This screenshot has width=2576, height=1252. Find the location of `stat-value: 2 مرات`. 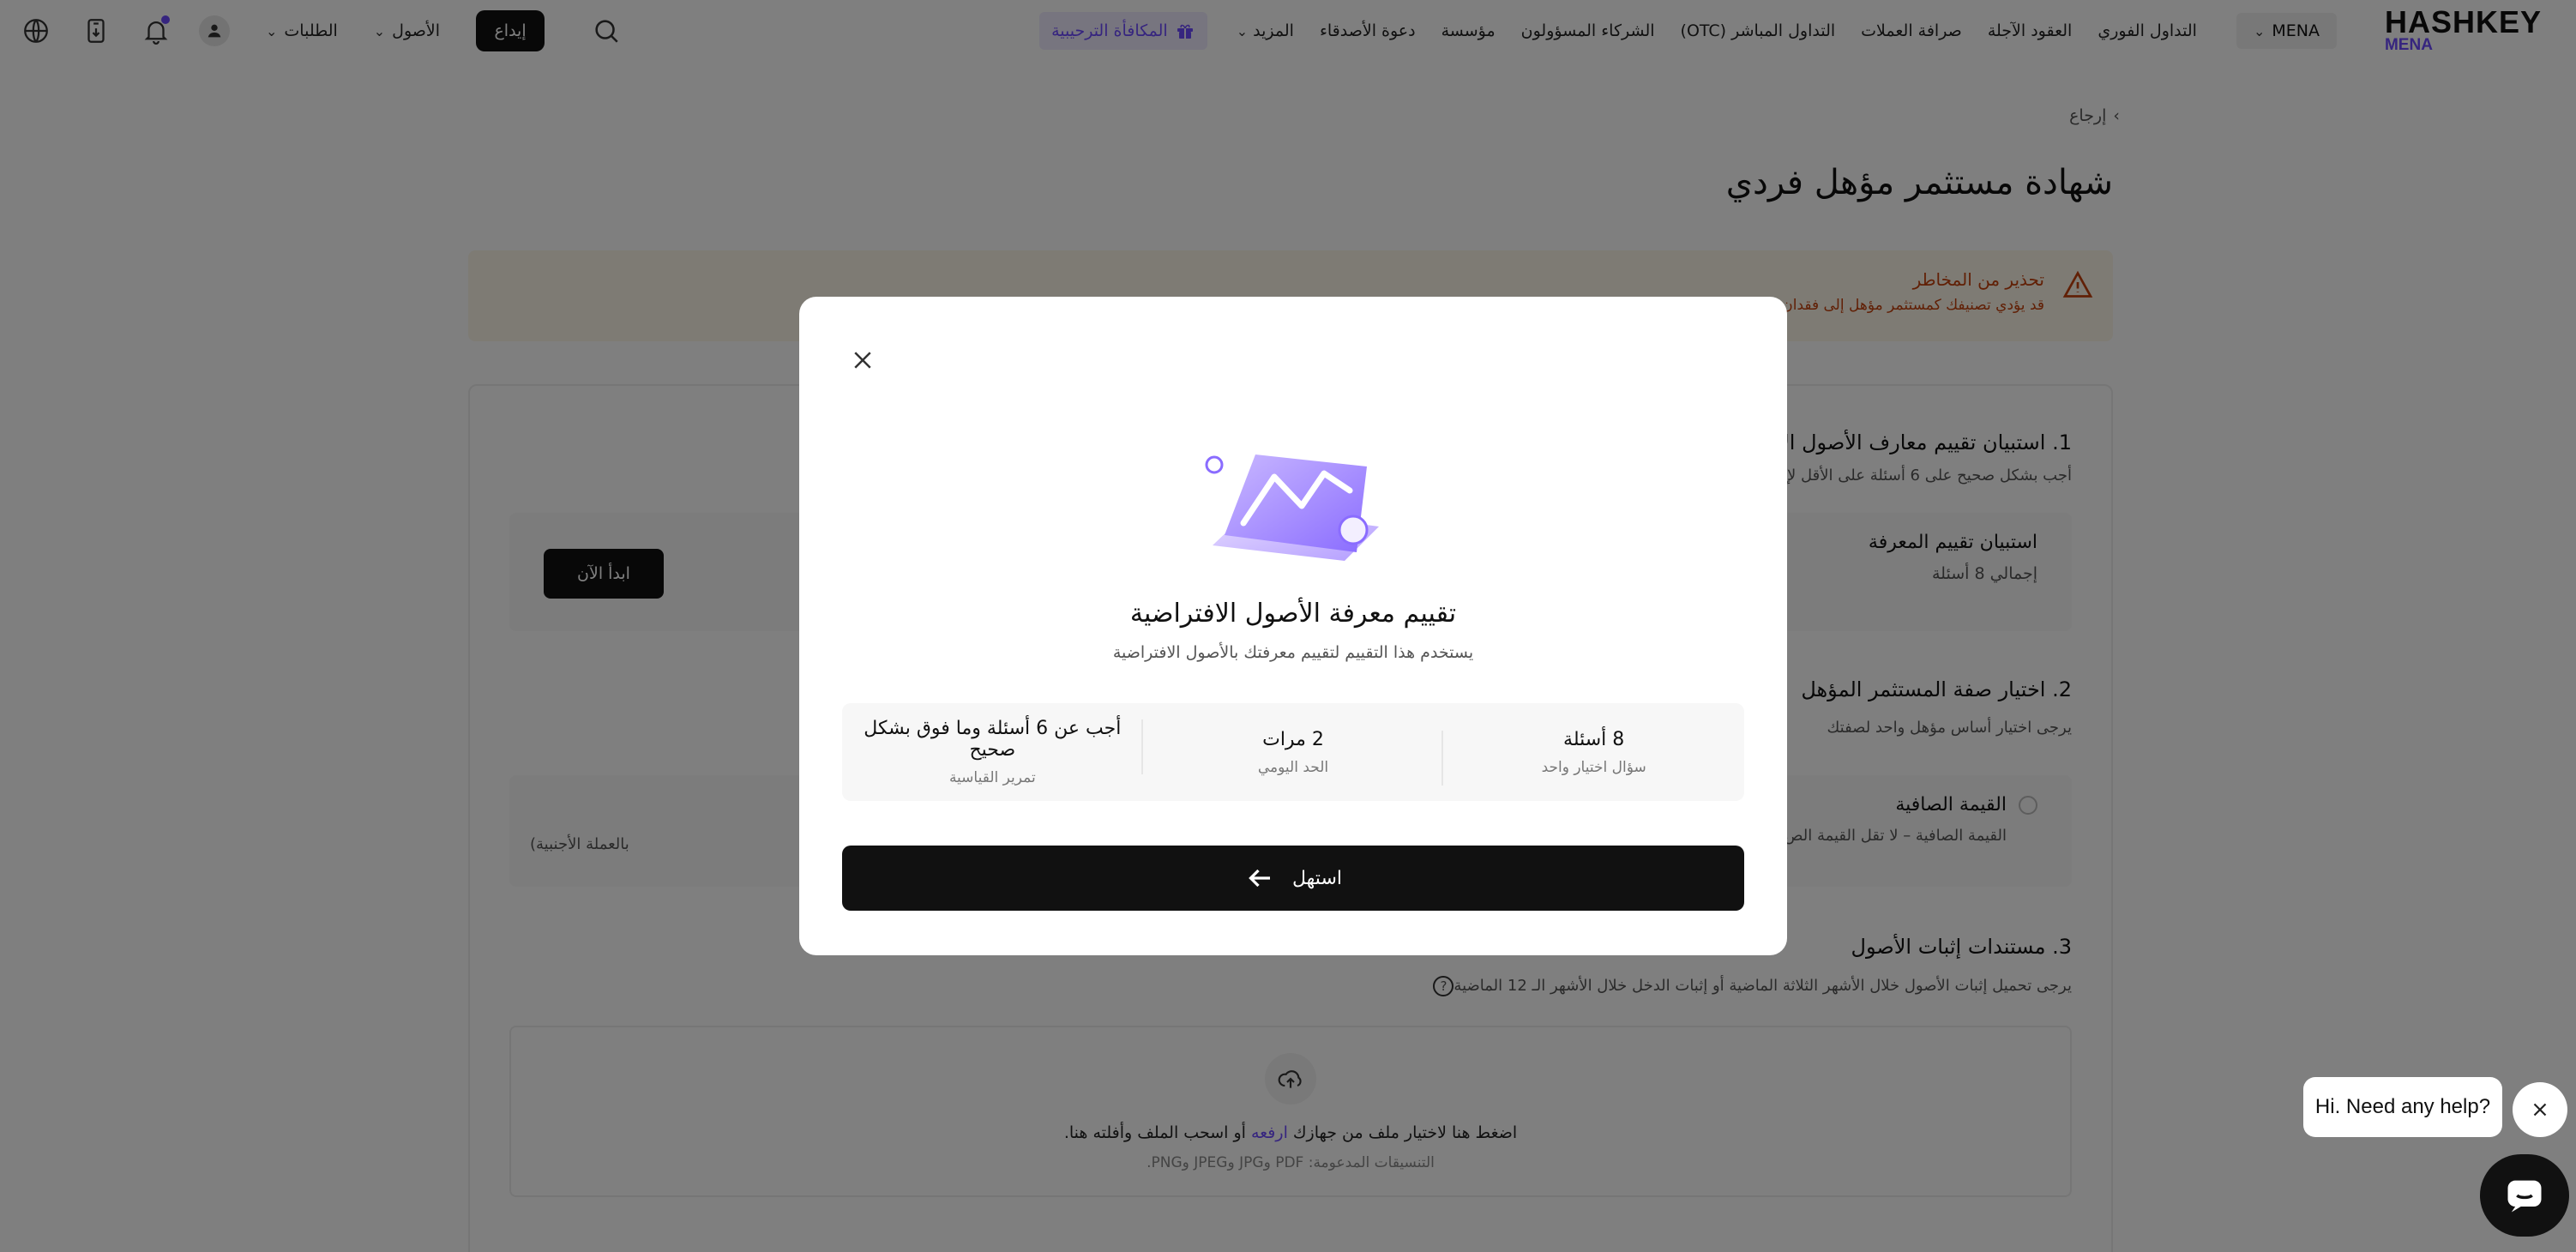

stat-value: 2 مرات is located at coordinates (1293, 739).